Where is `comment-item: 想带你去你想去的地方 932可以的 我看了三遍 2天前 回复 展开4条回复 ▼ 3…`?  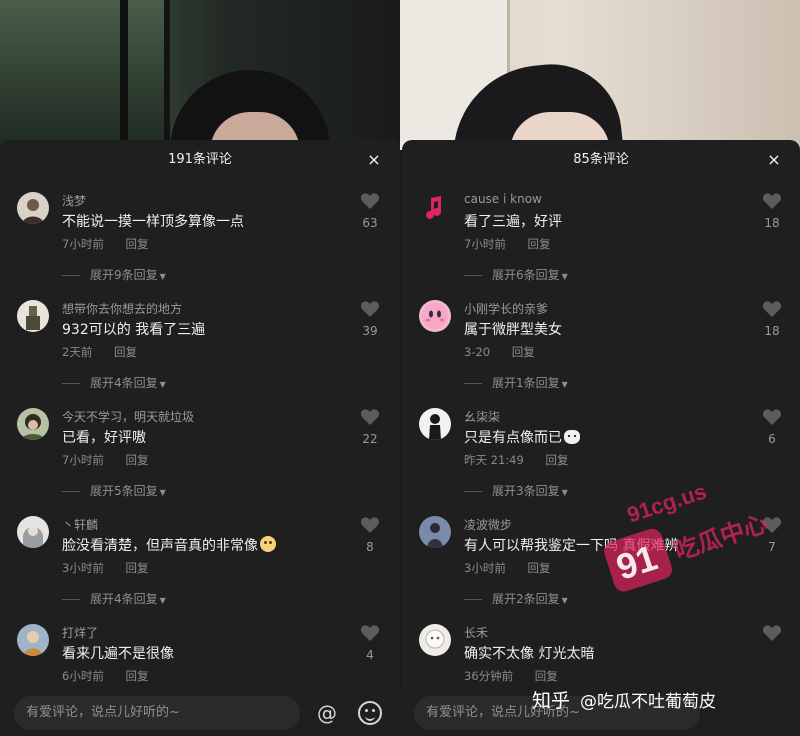 comment-item: 想带你去你想去的地方 932可以的 我看了三遍 2天前 回复 展开4条回复 ▼ 3… is located at coordinates (200, 354).